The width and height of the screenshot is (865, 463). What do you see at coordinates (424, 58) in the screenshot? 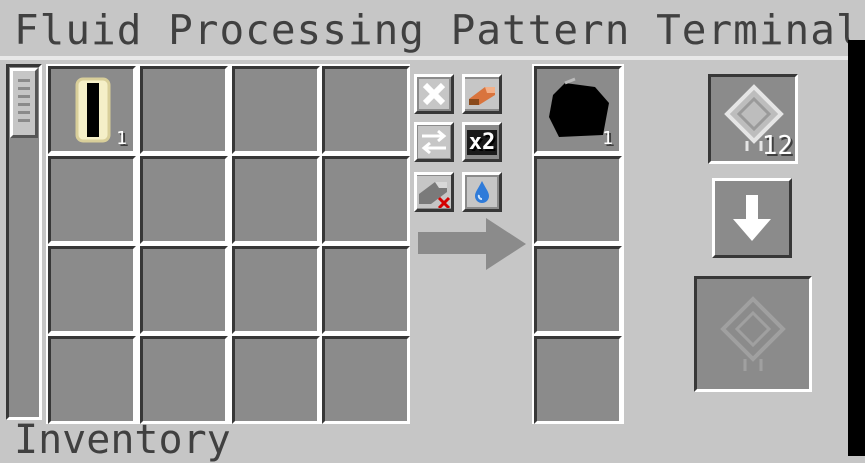
I see `panel-border` at bounding box center [424, 58].